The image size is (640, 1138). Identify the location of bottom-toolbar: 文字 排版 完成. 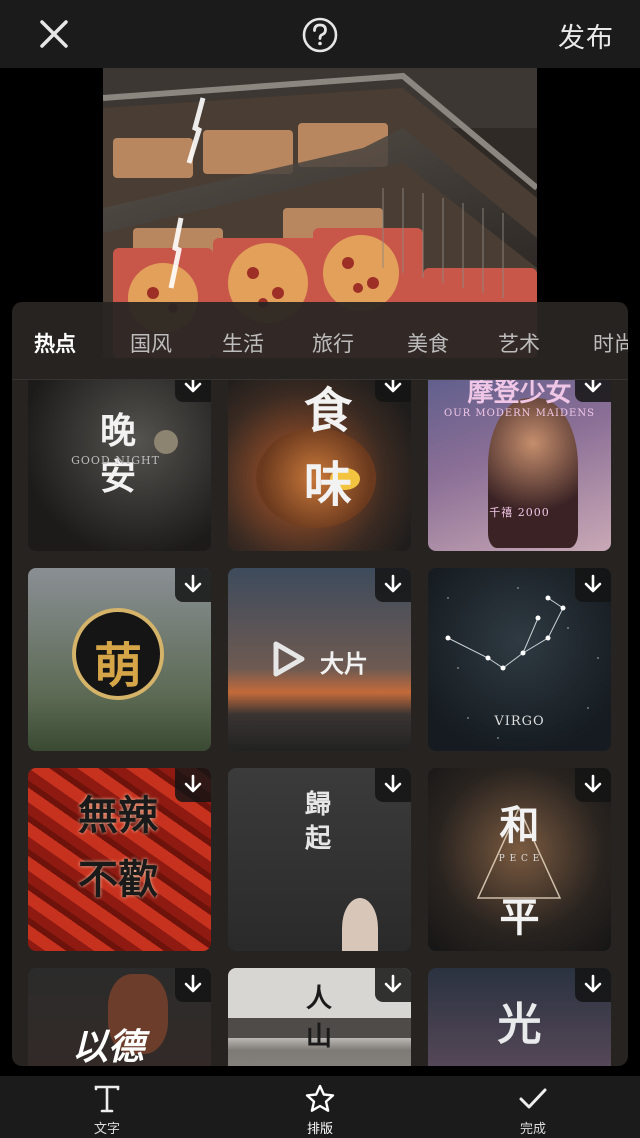
(320, 1107).